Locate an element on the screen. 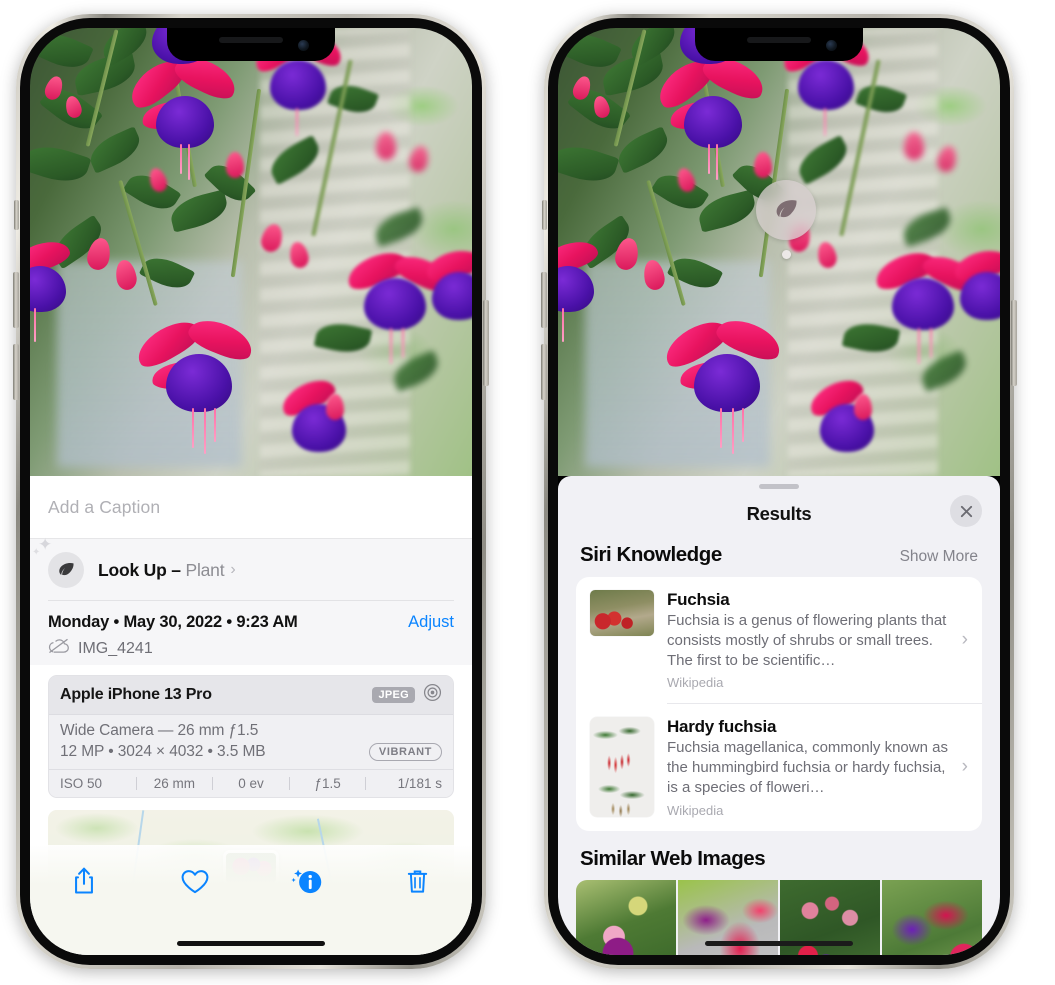 The height and width of the screenshot is (985, 1055). look-up-label: Look Up – Plant is located at coordinates (161, 570).